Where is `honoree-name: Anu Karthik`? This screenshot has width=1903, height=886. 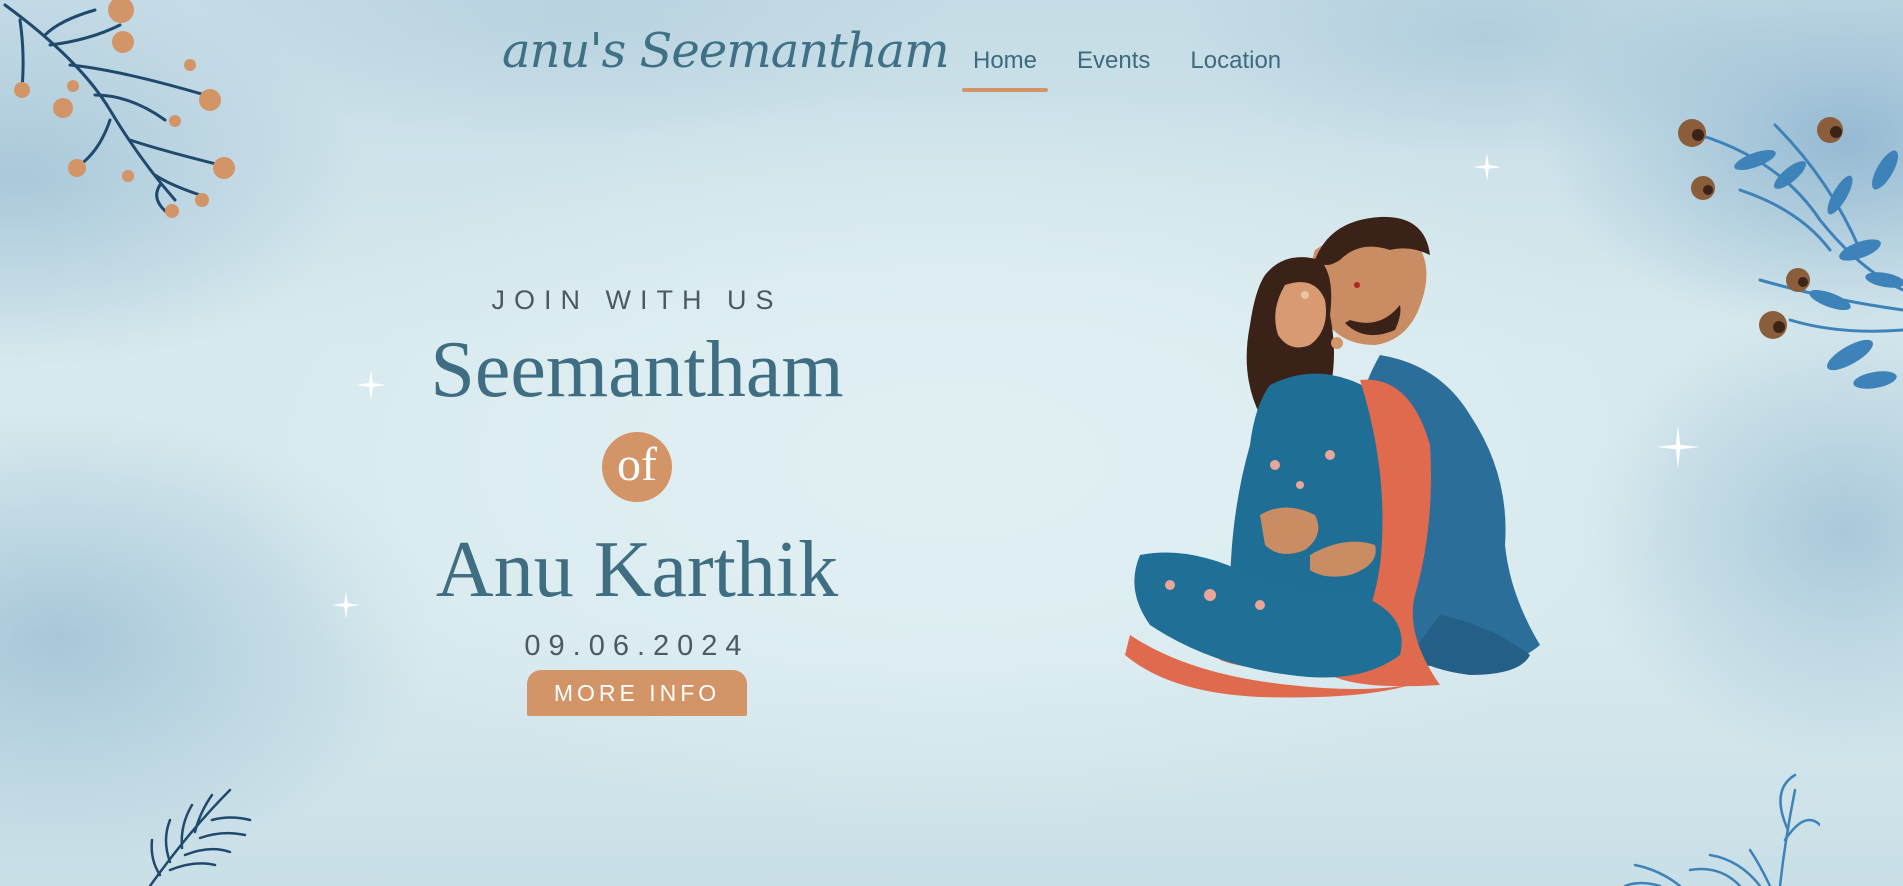
honoree-name: Anu Karthik is located at coordinates (637, 570).